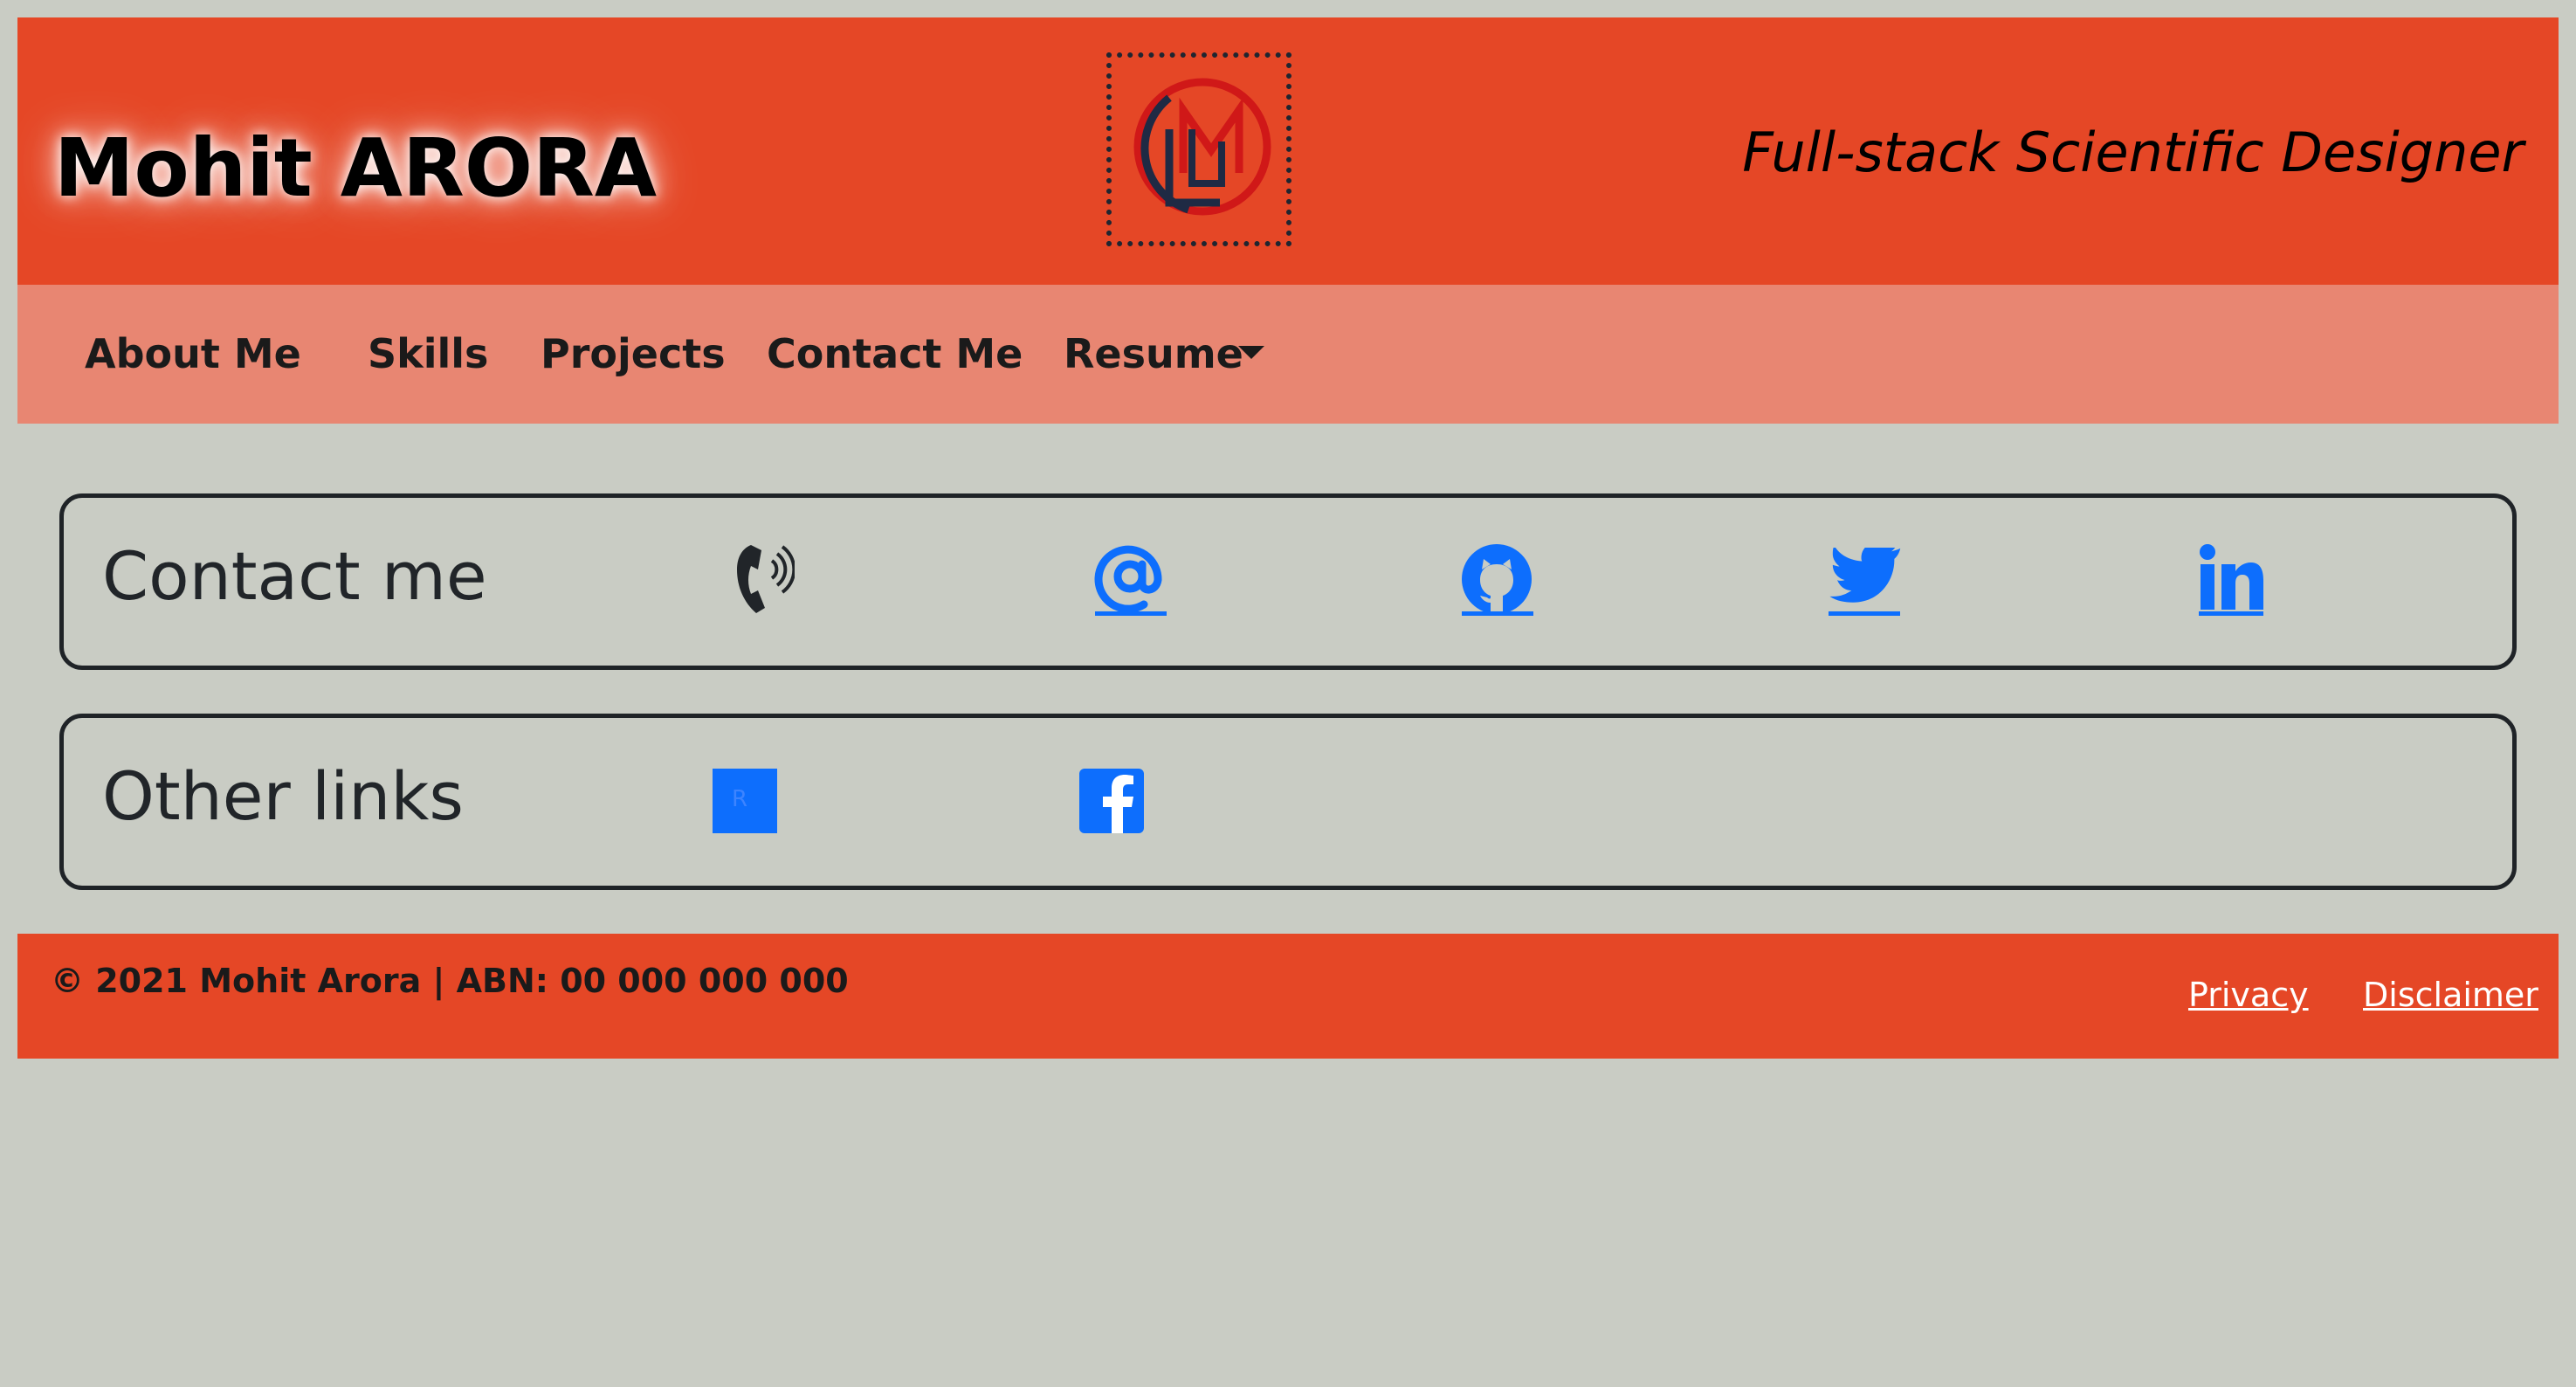 The width and height of the screenshot is (2576, 1387). Describe the element at coordinates (450, 981) in the screenshot. I see `copyright-text: © 2021 Mohit Arora | ABN: 00 000 000 000` at that location.